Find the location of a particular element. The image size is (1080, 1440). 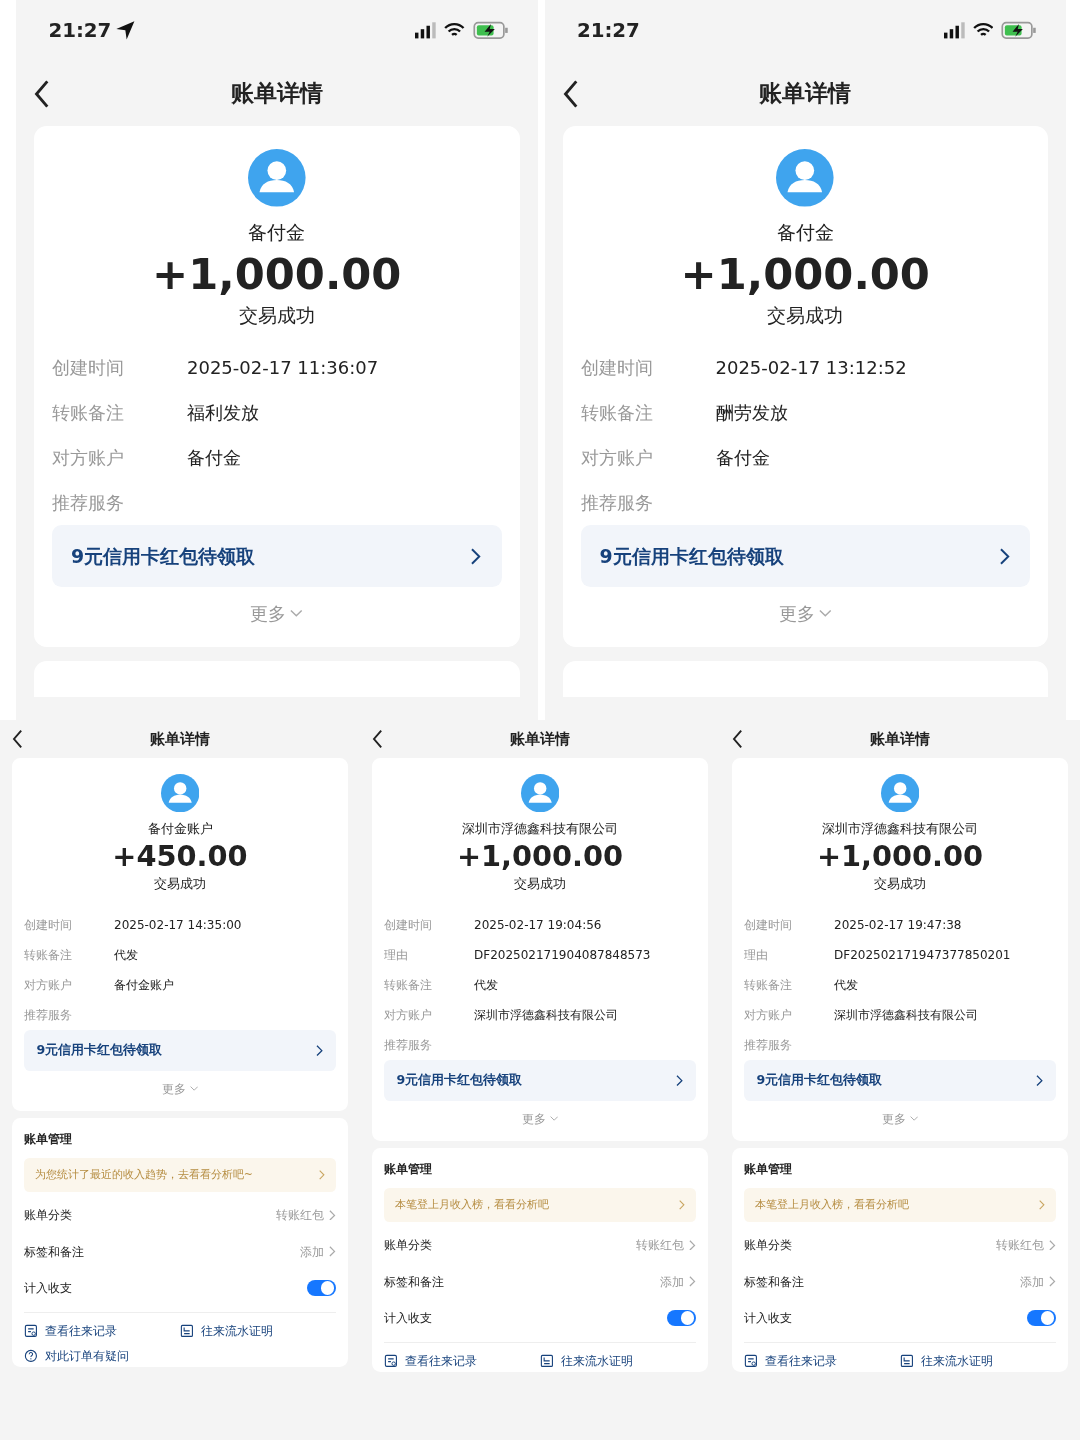

signal-icon is located at coordinates (425, 30).